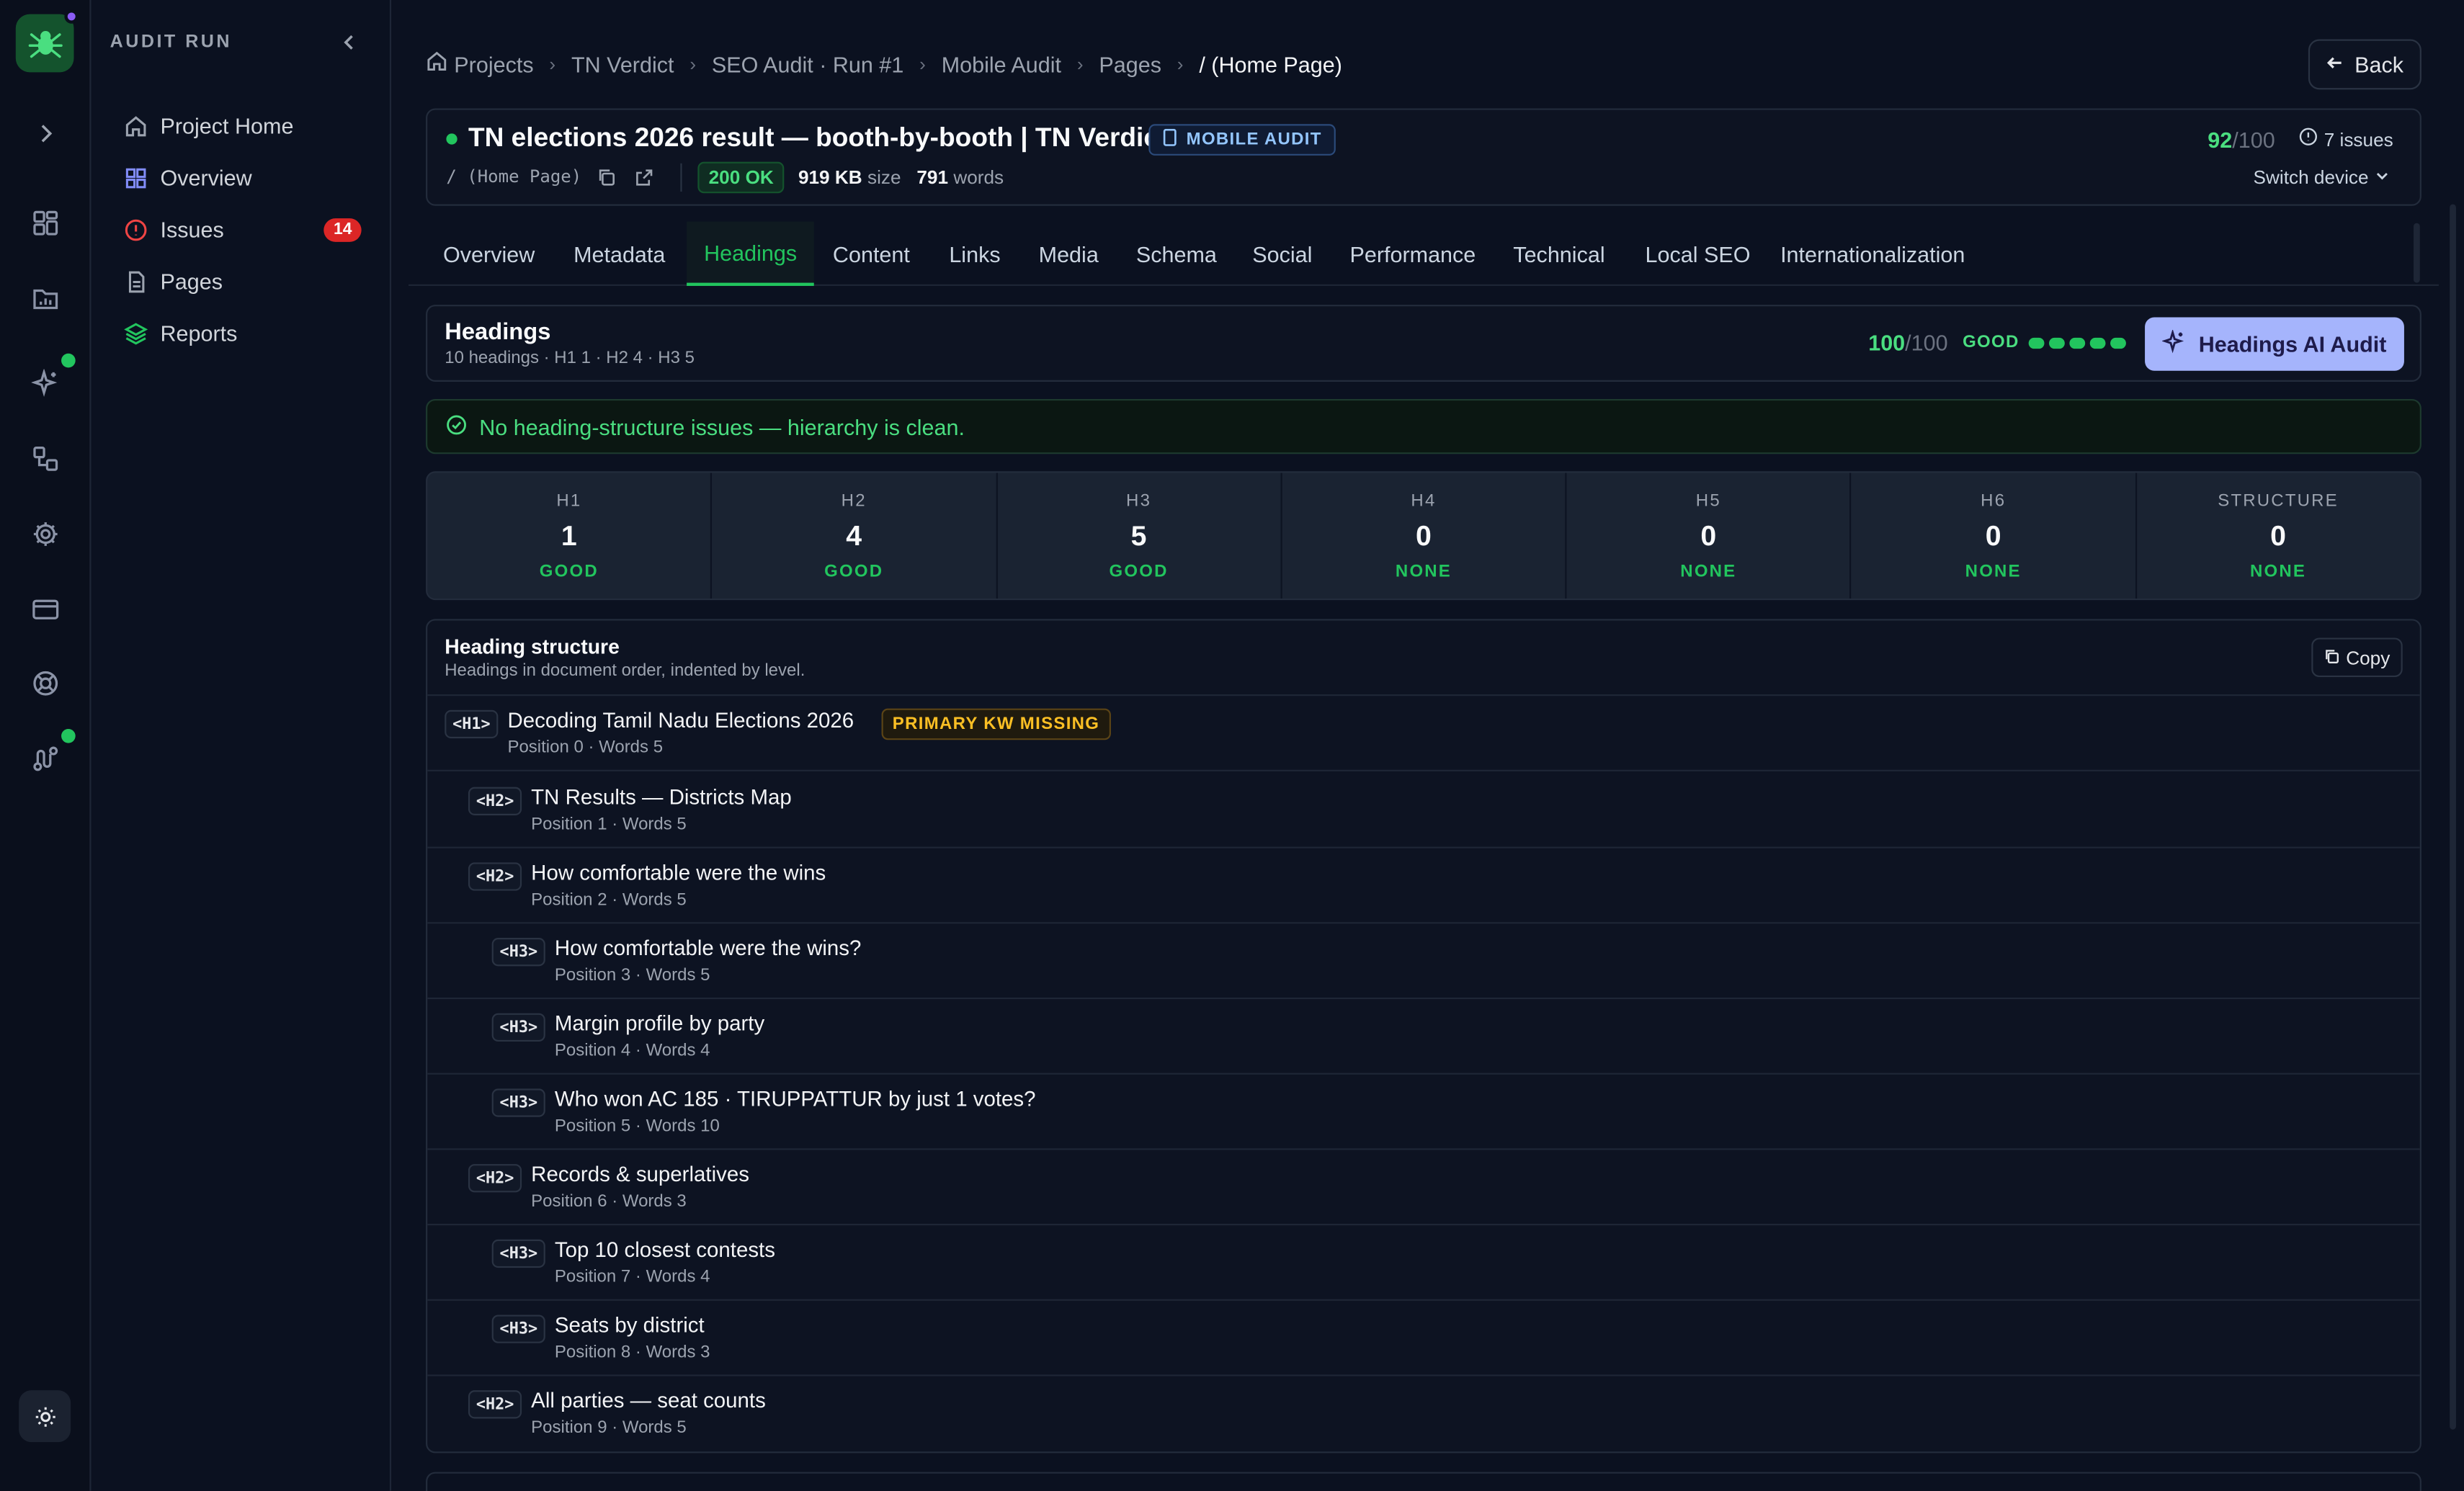 This screenshot has width=2464, height=1491. I want to click on level-label: H4, so click(1424, 501).